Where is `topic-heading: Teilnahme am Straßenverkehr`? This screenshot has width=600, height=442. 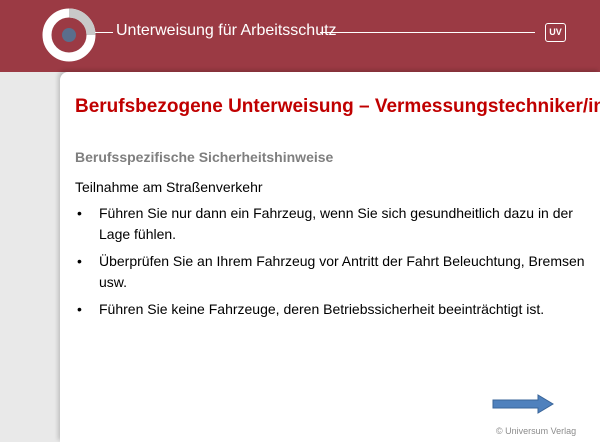
topic-heading: Teilnahme am Straßenverkehr is located at coordinates (169, 187).